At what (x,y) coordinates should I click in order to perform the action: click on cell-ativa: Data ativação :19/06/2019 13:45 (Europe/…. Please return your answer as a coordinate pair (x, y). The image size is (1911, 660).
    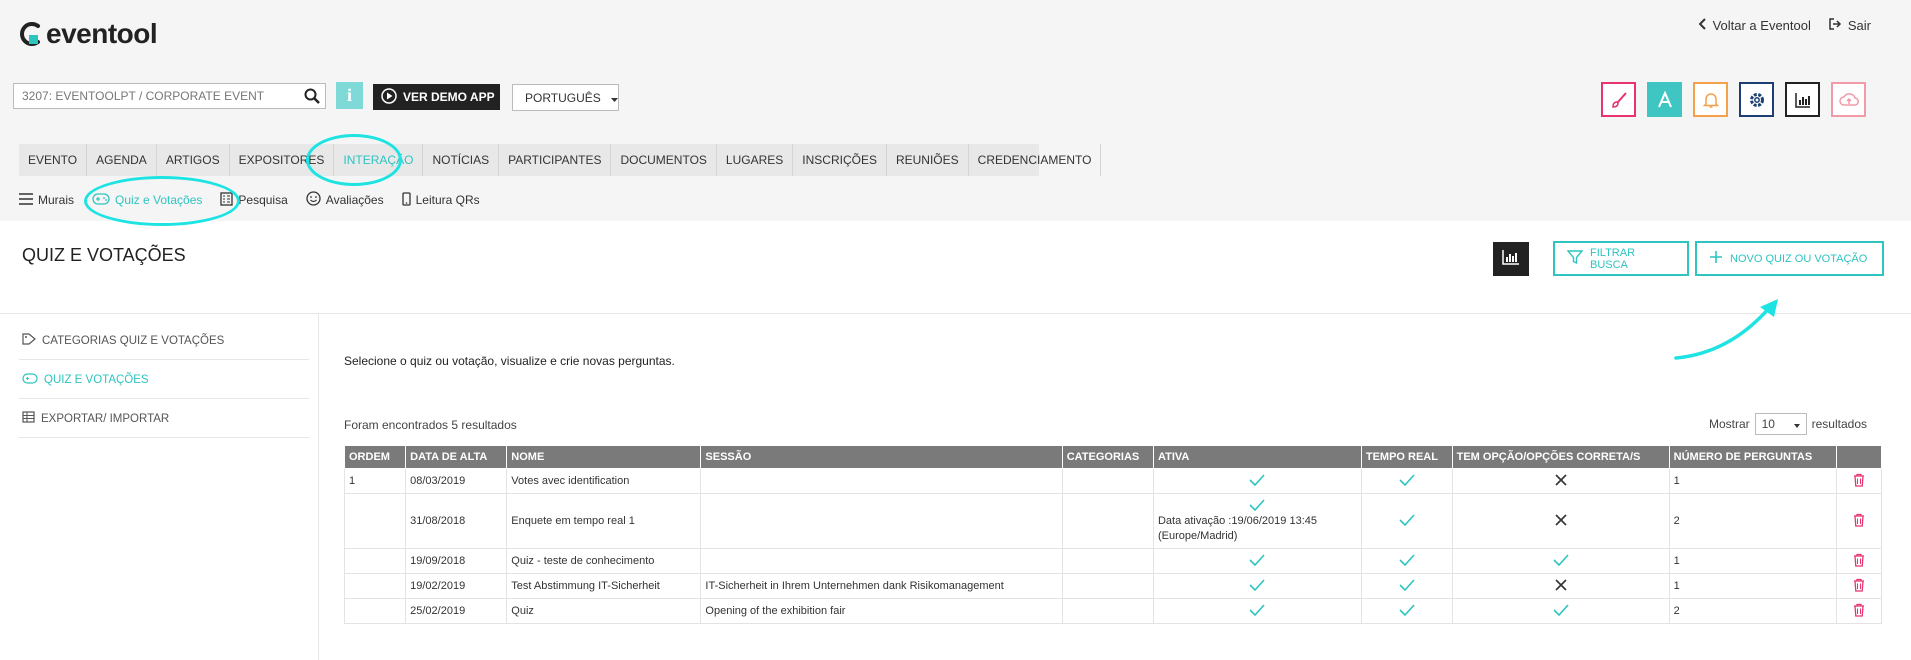
    Looking at the image, I should click on (1257, 521).